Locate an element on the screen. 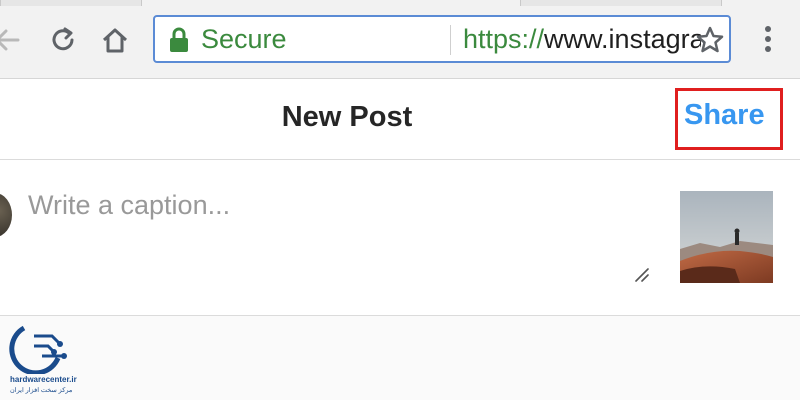 The height and width of the screenshot is (400, 800). address-bar: Secure https://www.instagram.com/cr is located at coordinates (442, 39).